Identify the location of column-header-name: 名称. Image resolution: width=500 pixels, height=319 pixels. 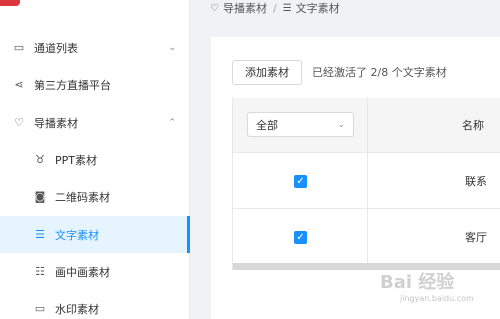
(473, 125).